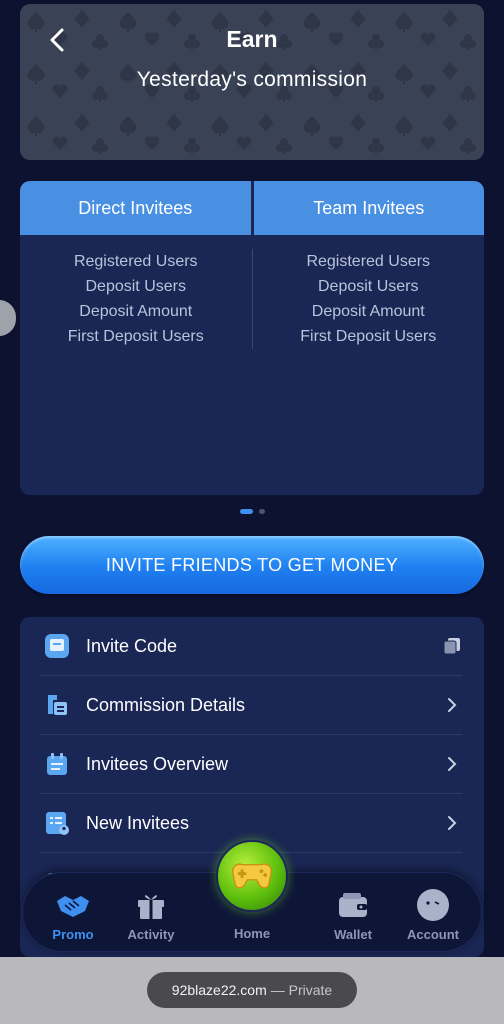 This screenshot has height=1024, width=504. I want to click on nav-activity: Activity, so click(151, 914).